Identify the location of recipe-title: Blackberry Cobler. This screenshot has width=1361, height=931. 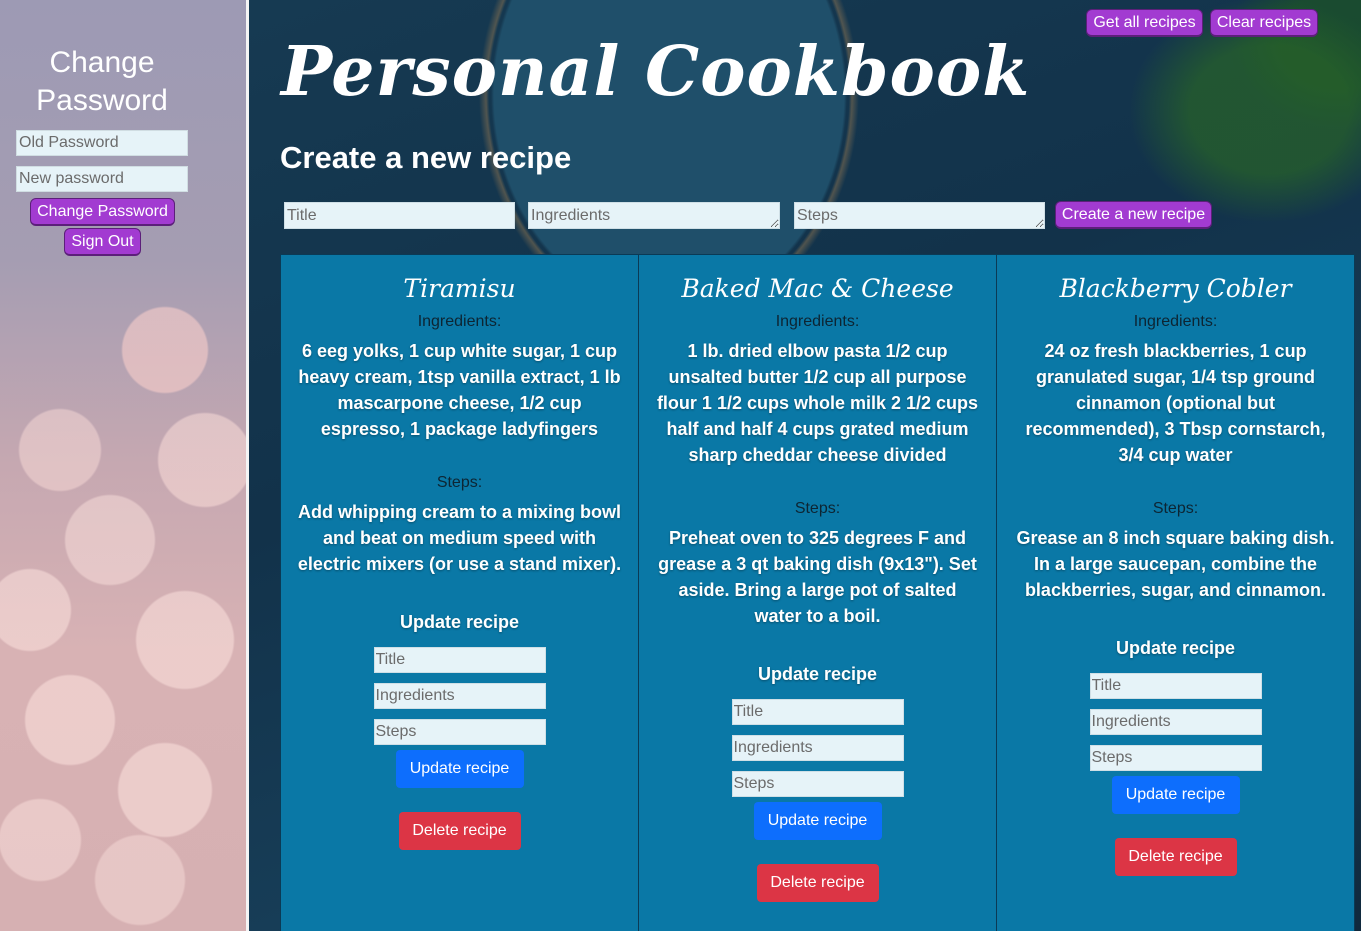
(1175, 288).